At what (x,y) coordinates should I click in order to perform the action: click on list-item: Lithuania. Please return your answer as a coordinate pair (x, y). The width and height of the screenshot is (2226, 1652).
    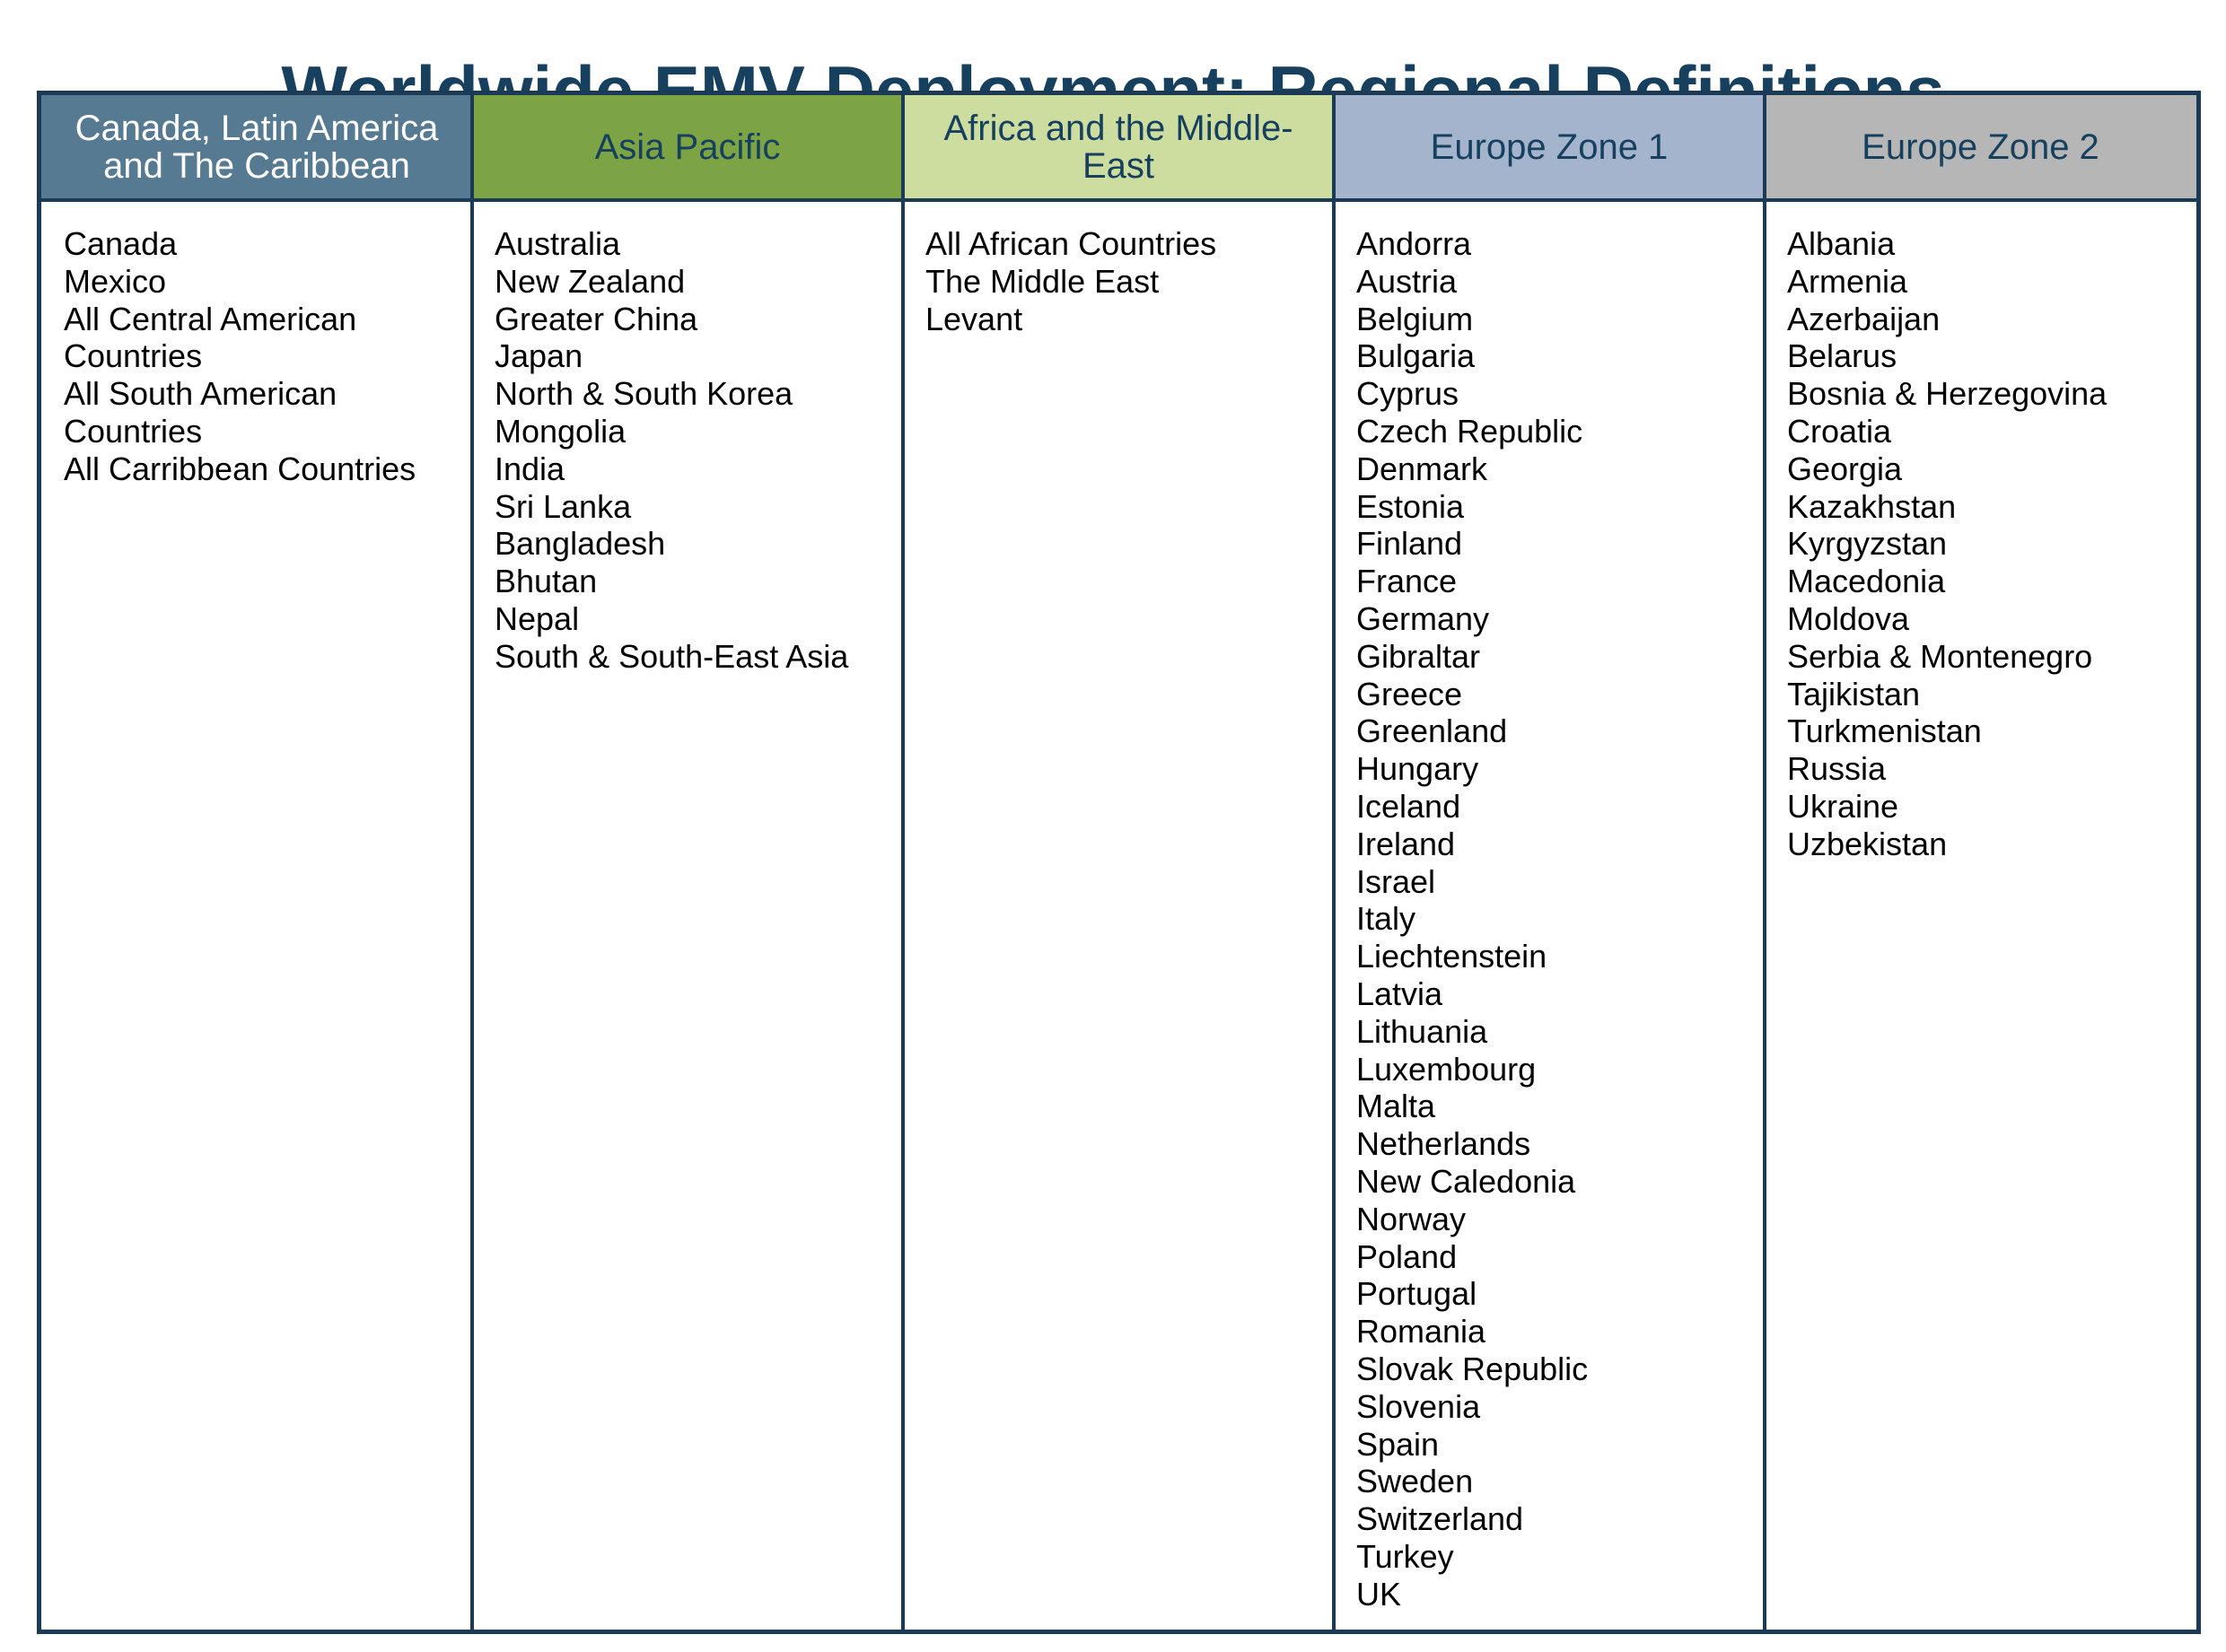
    Looking at the image, I should click on (1422, 1031).